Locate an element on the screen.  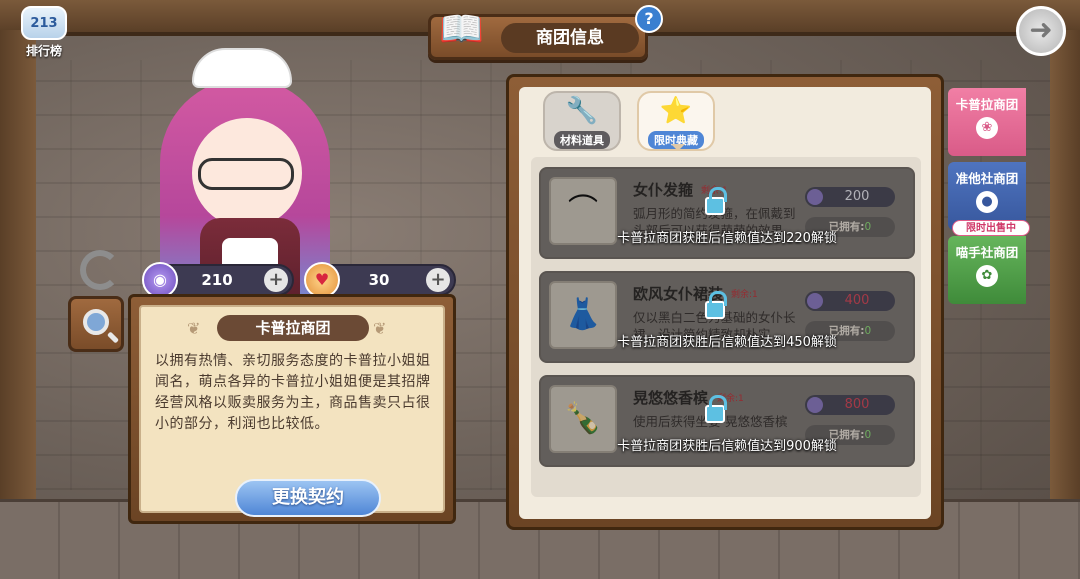
page-title: 商团信息 is located at coordinates (570, 38).